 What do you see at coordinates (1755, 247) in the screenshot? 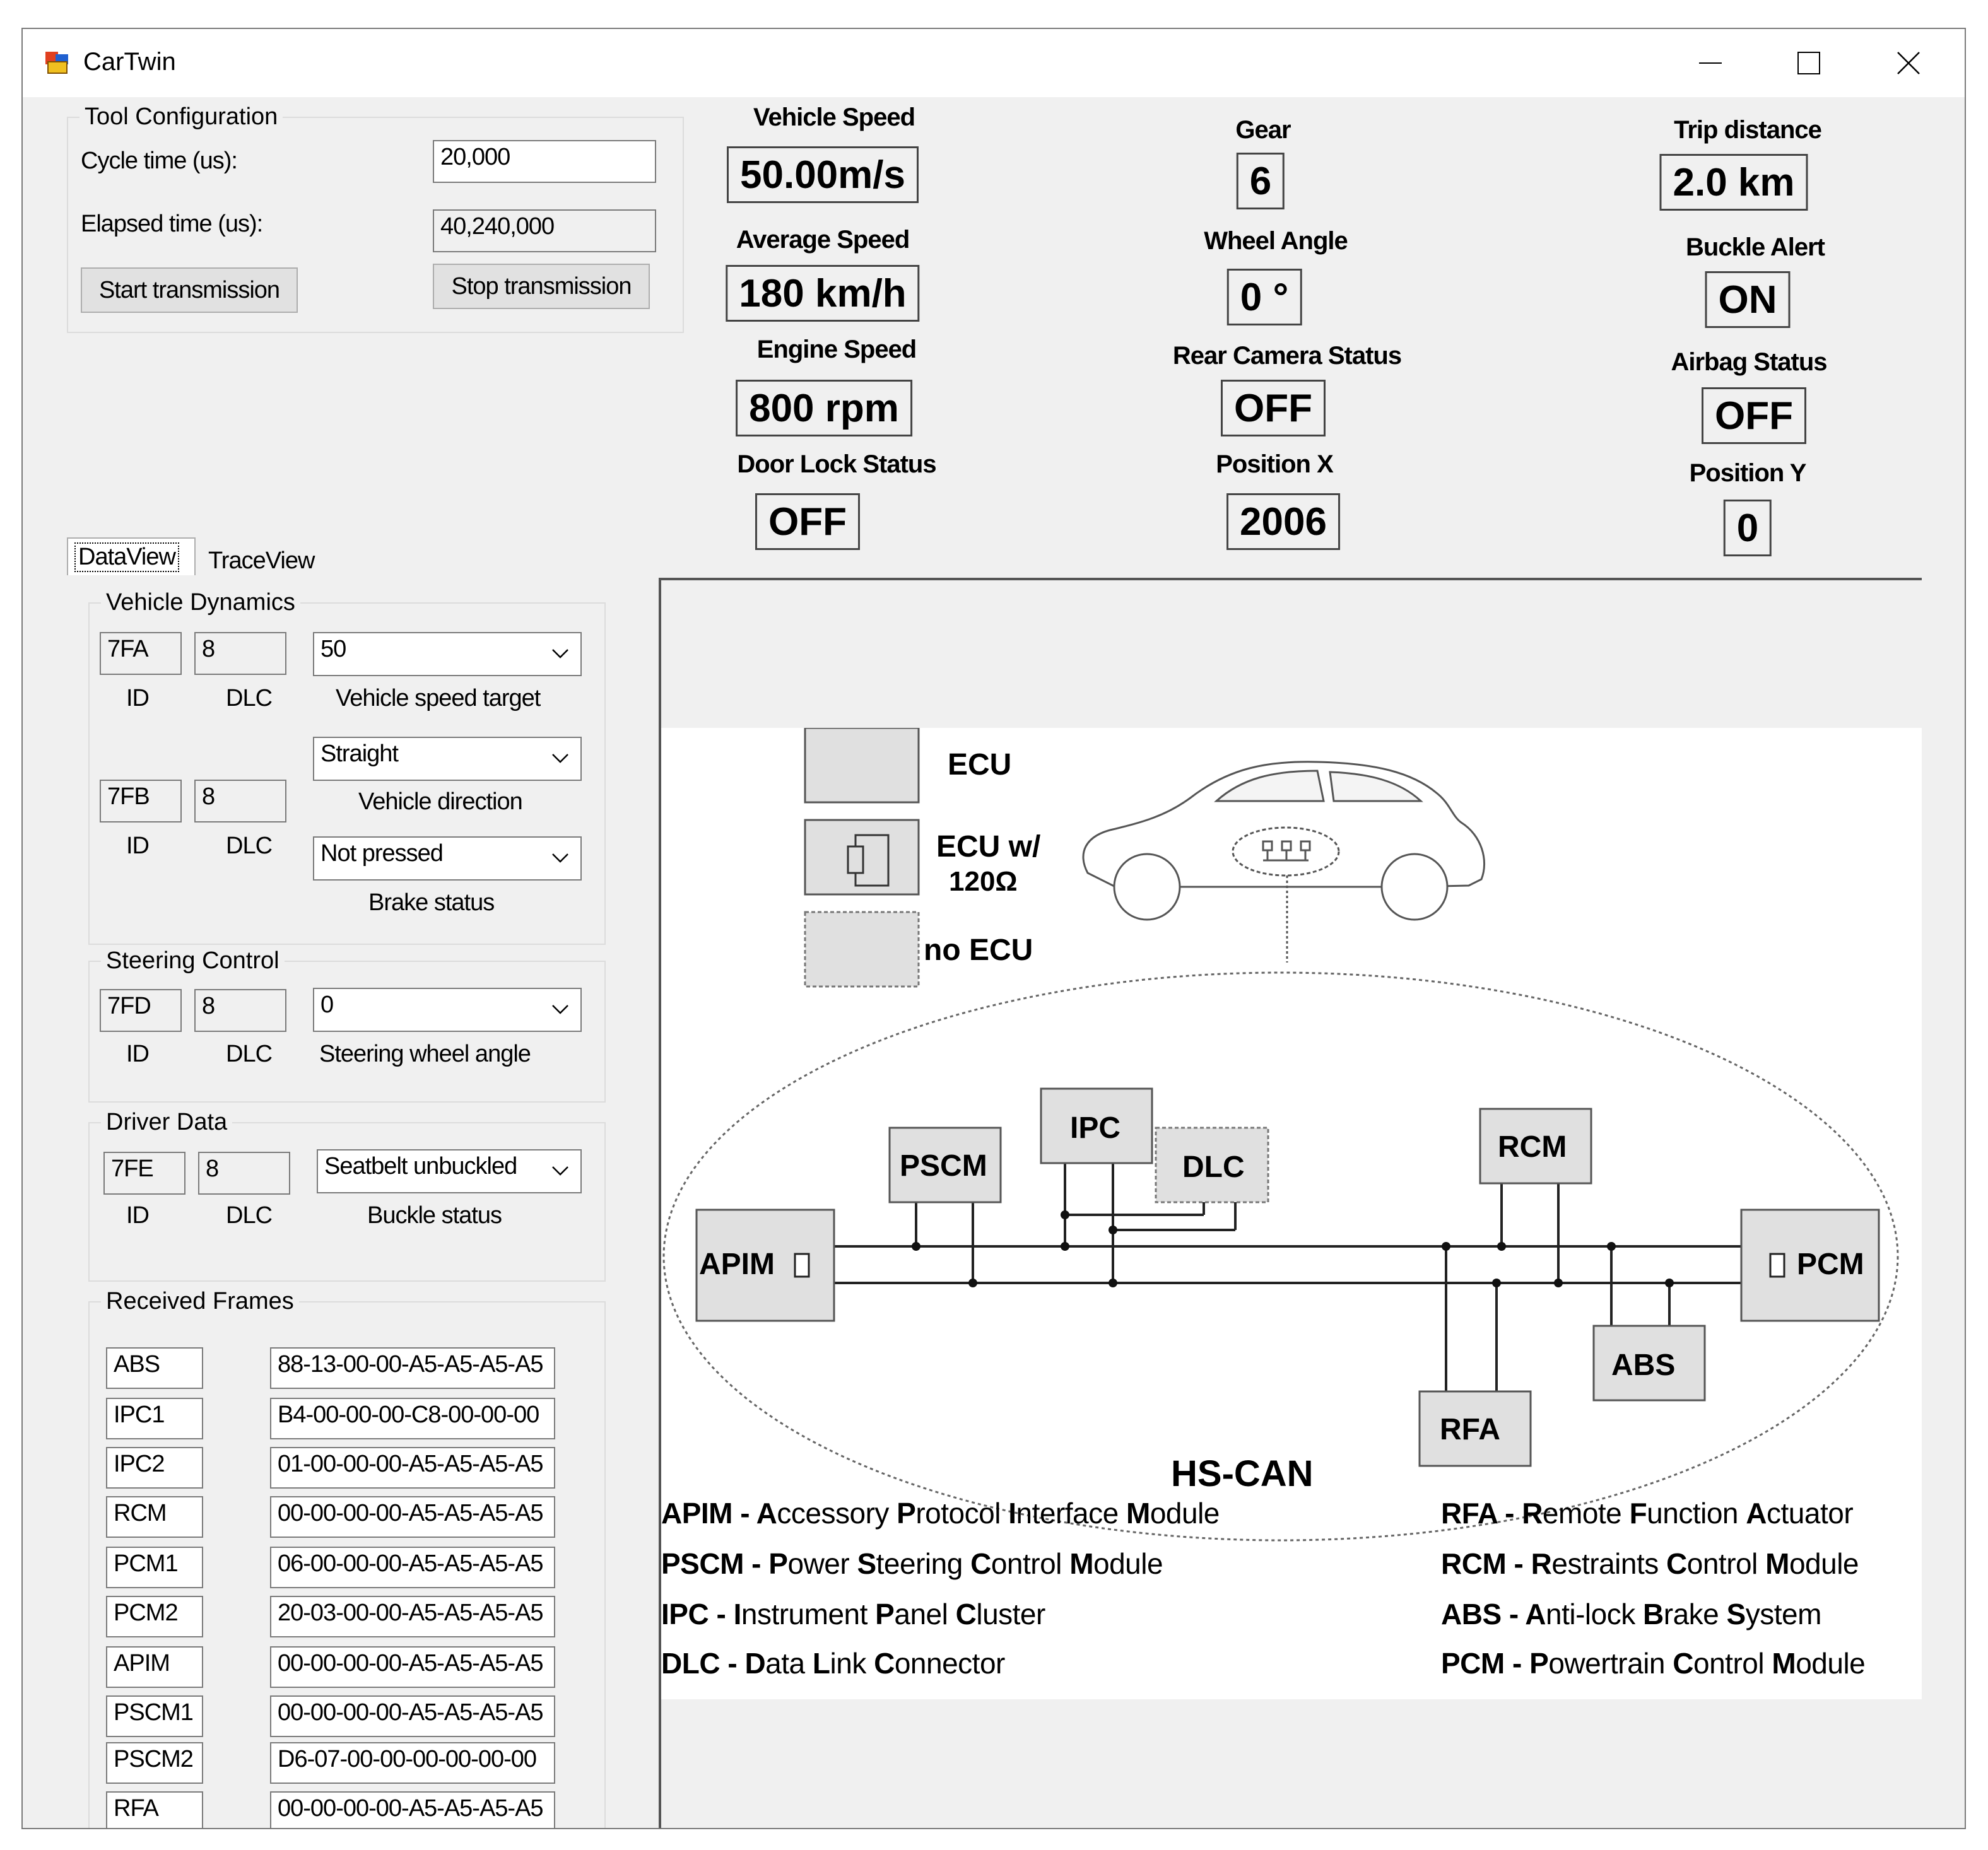
I see `buckle-alert-label: Buckle Alert` at bounding box center [1755, 247].